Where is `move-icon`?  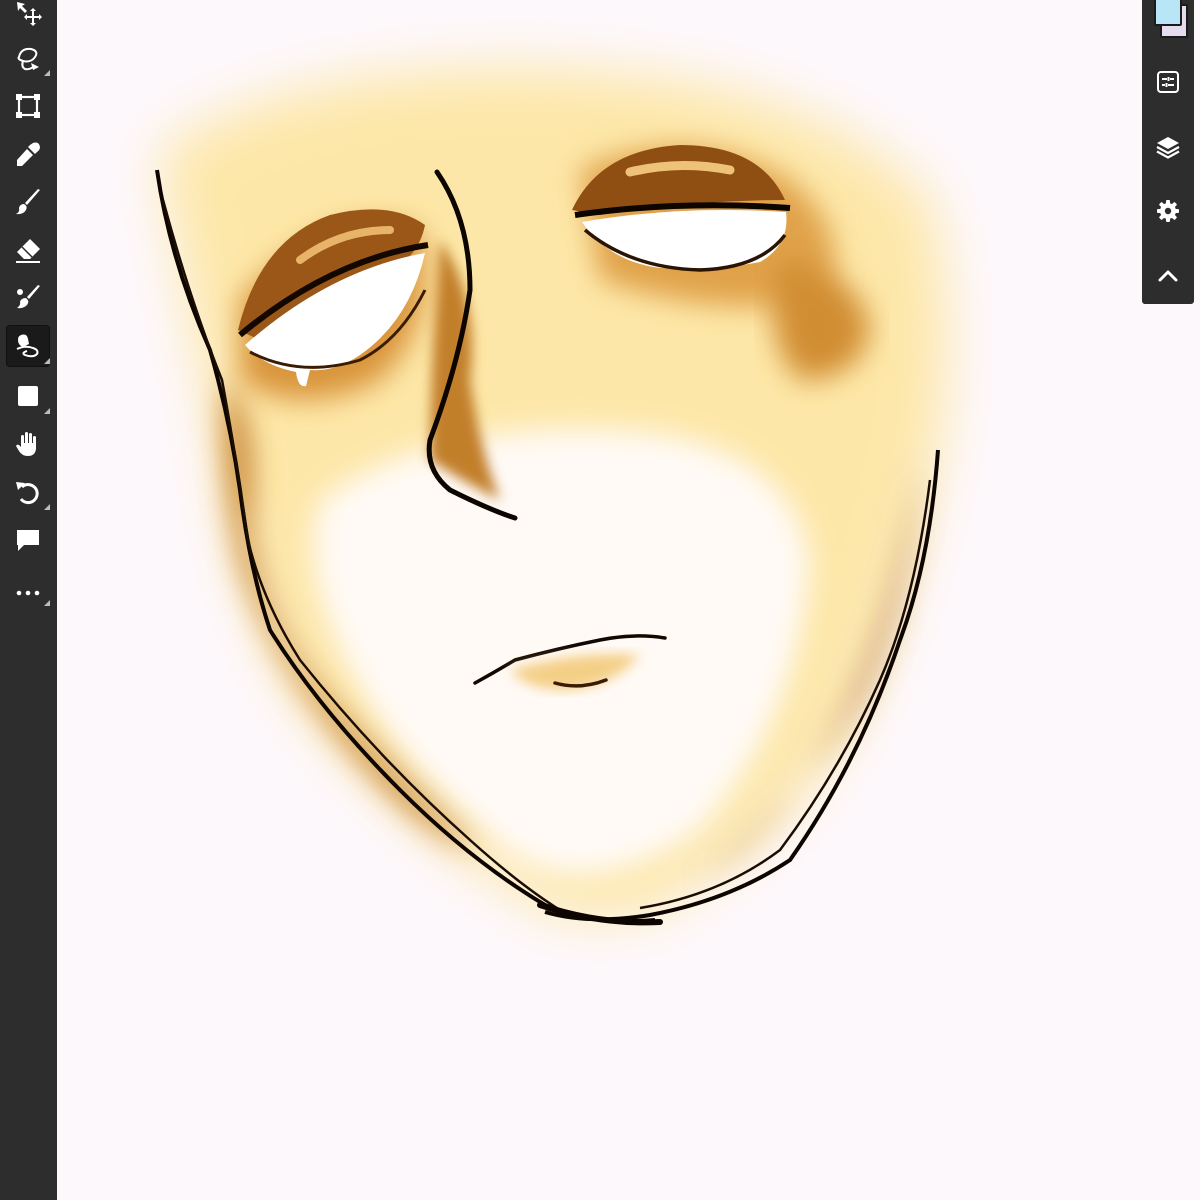
move-icon is located at coordinates (29, 14).